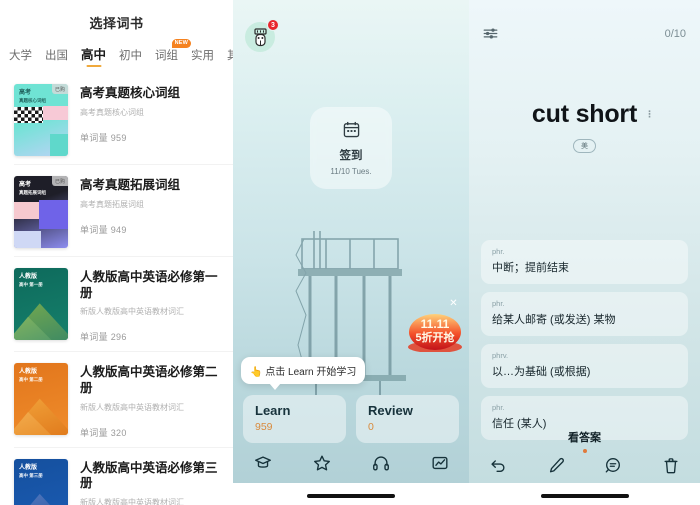  I want to click on comment-icon, so click(613, 465).